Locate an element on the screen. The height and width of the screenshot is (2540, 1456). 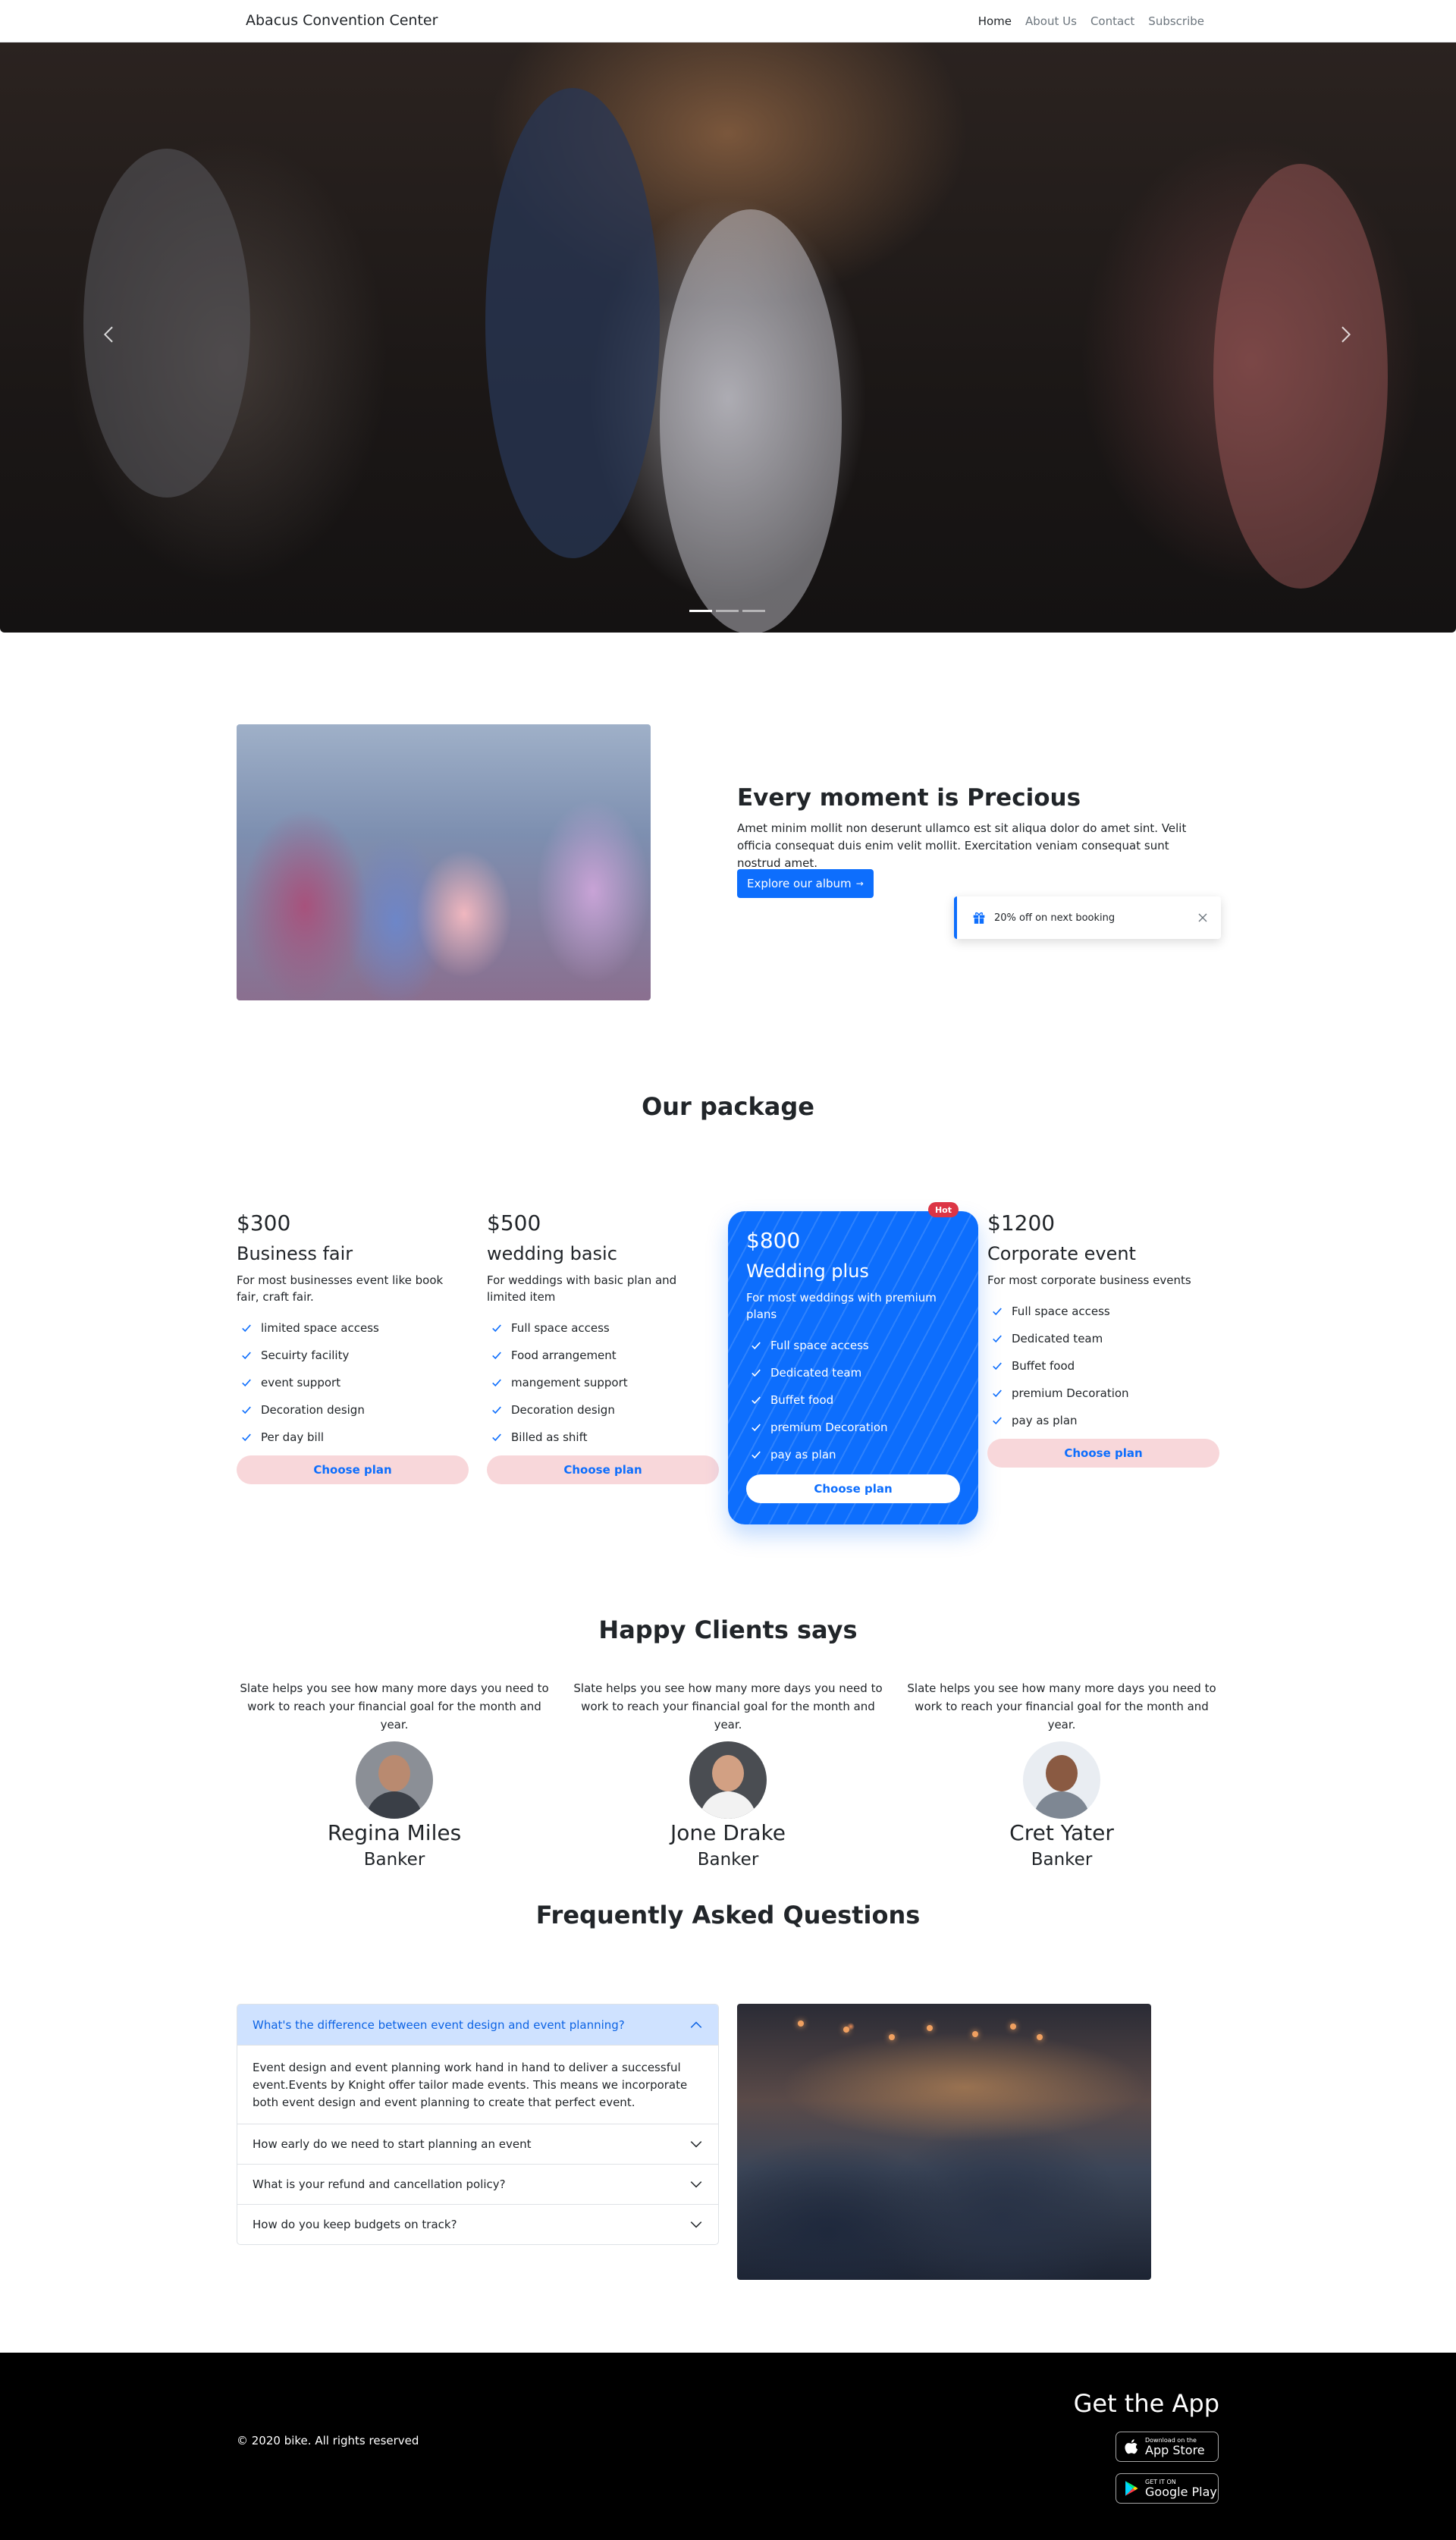
client-name: Jone Drake is located at coordinates (728, 1832).